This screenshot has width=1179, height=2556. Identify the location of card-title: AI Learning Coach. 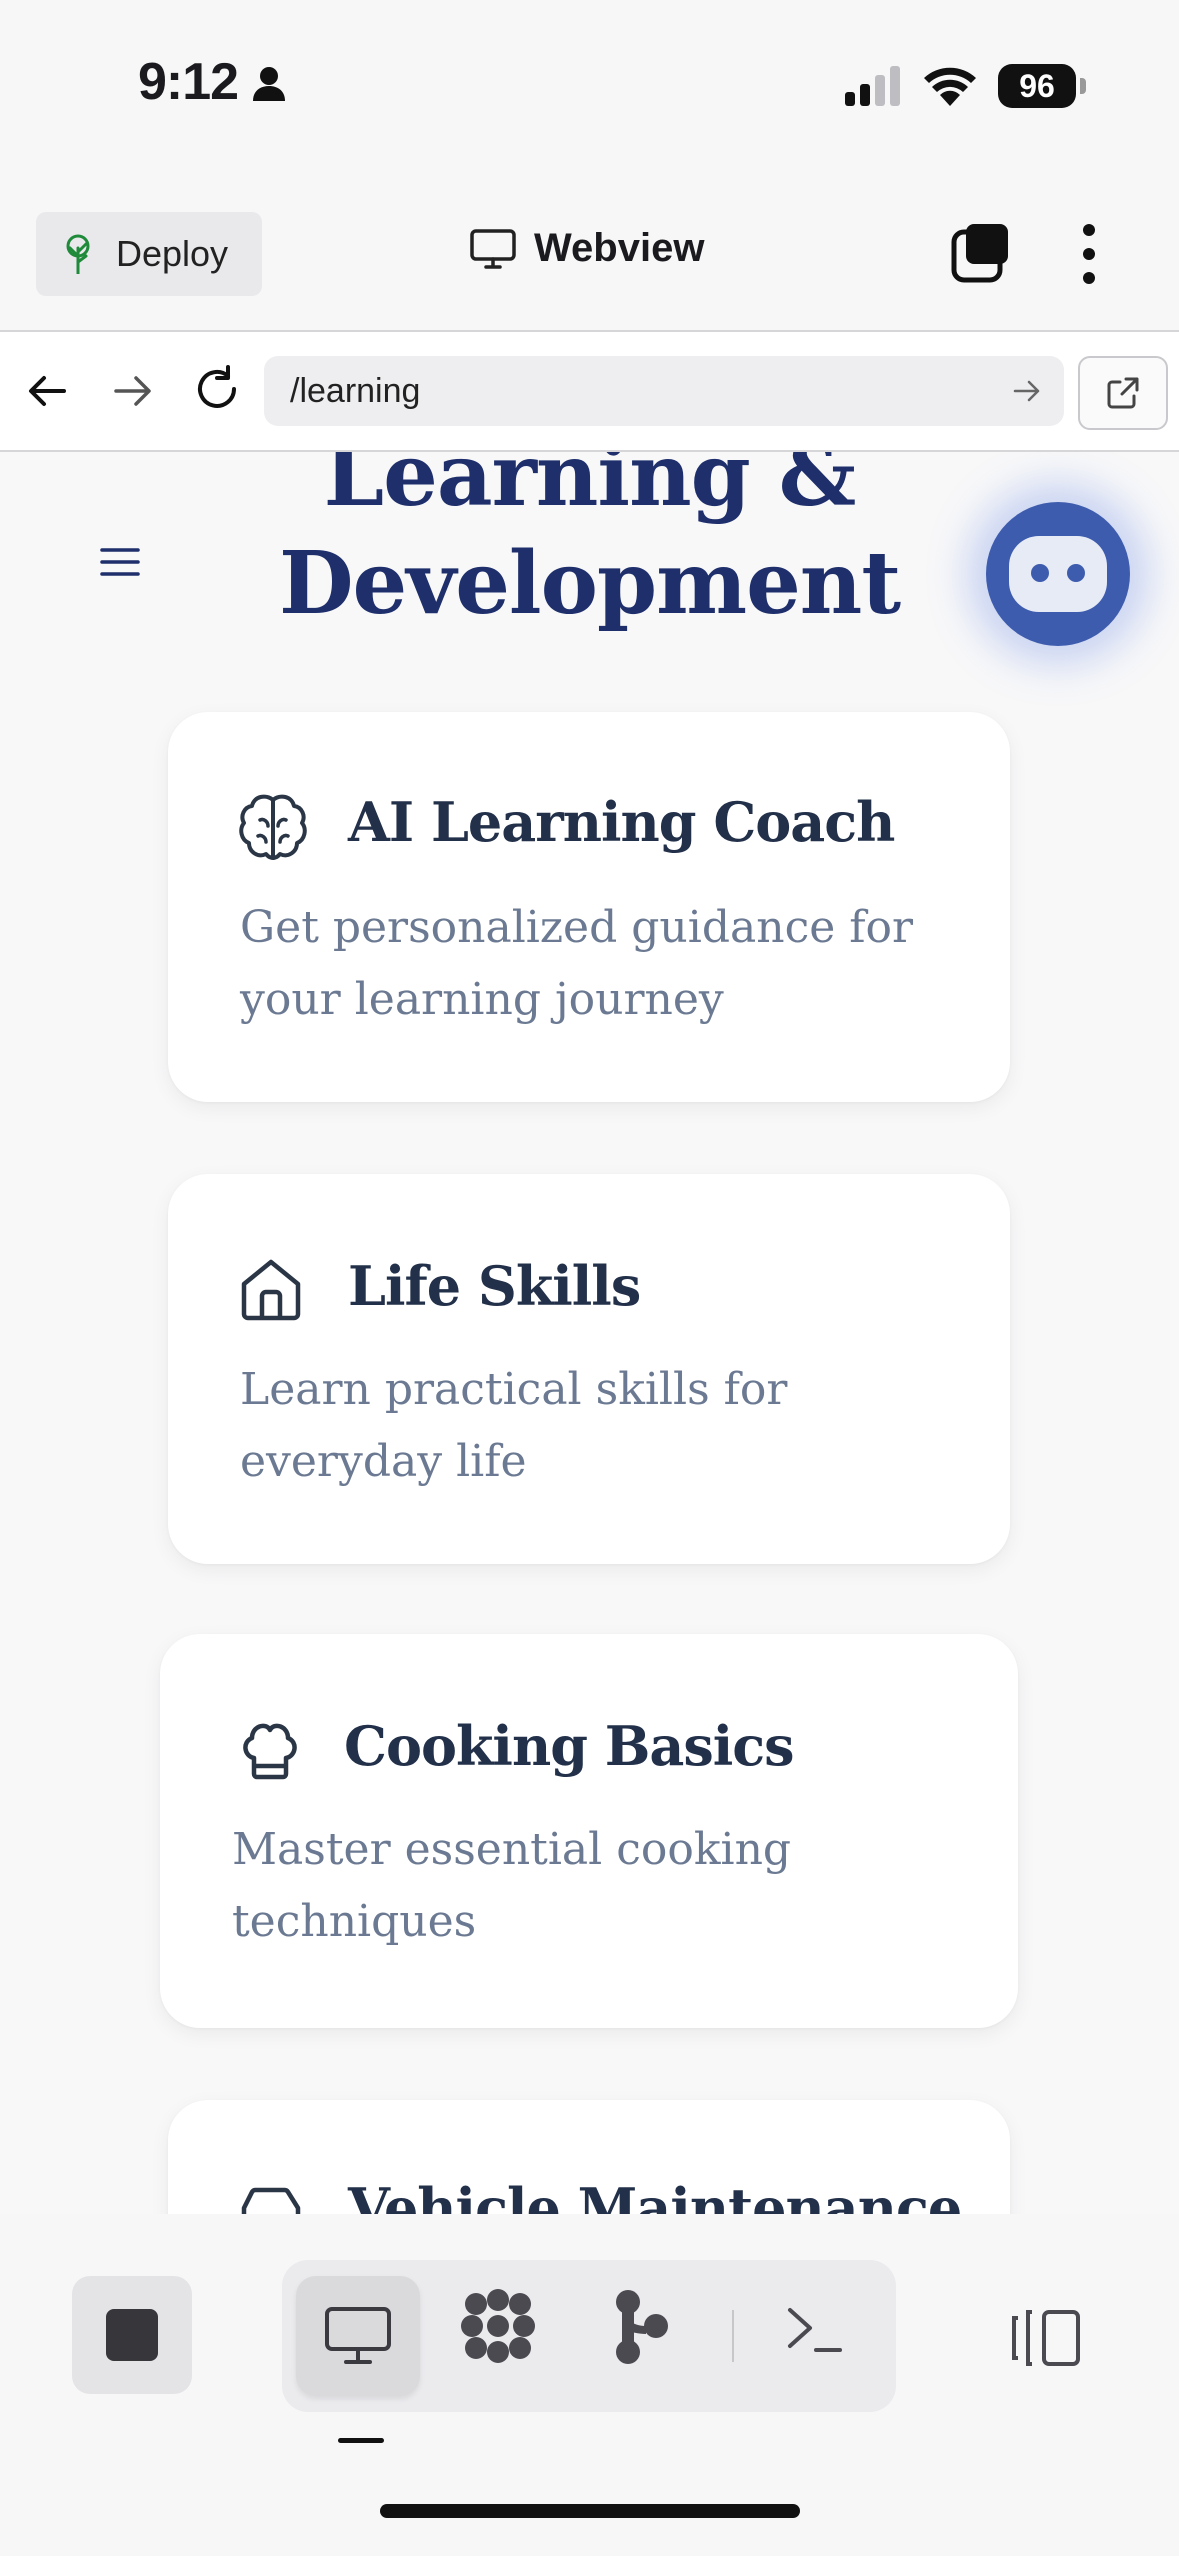
(621, 822).